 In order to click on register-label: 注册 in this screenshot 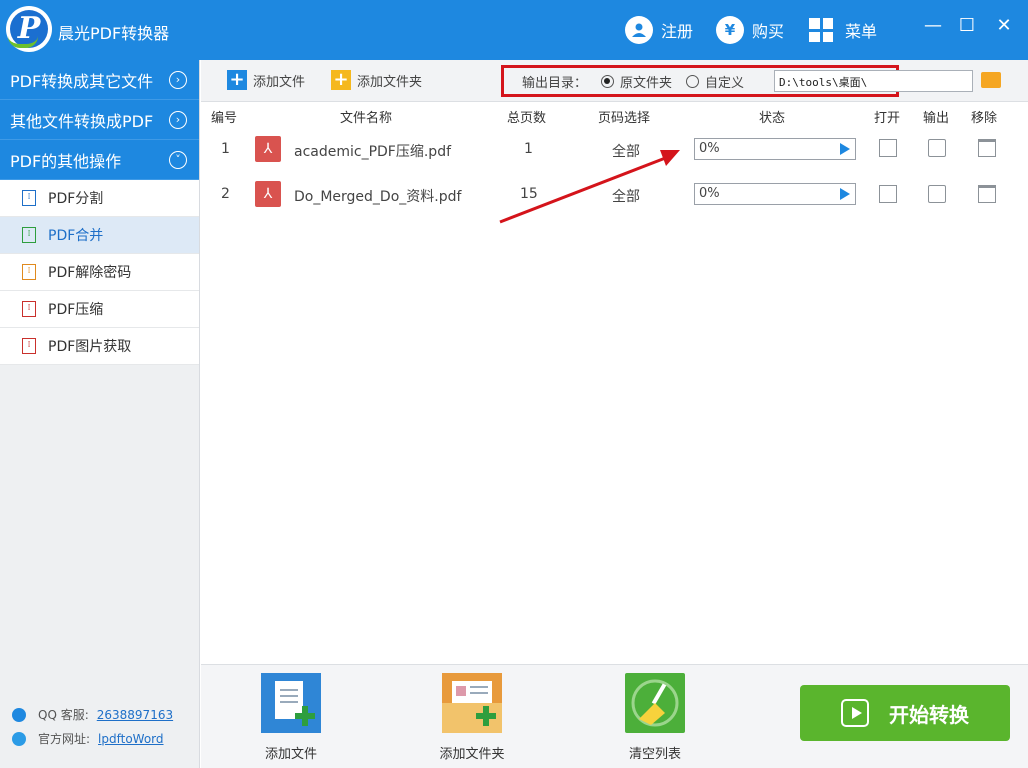, I will do `click(677, 31)`.